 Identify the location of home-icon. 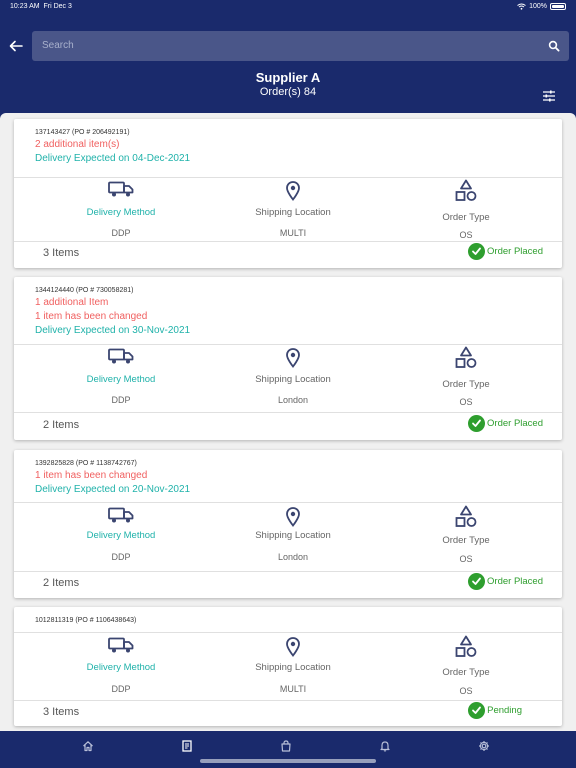
(88, 746).